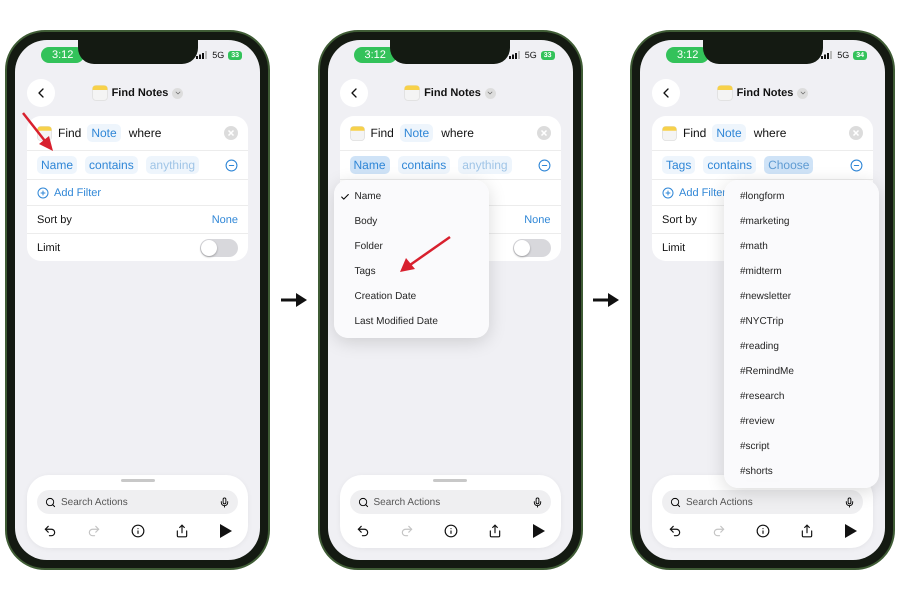  What do you see at coordinates (424, 165) in the screenshot?
I see `operator-token: contains` at bounding box center [424, 165].